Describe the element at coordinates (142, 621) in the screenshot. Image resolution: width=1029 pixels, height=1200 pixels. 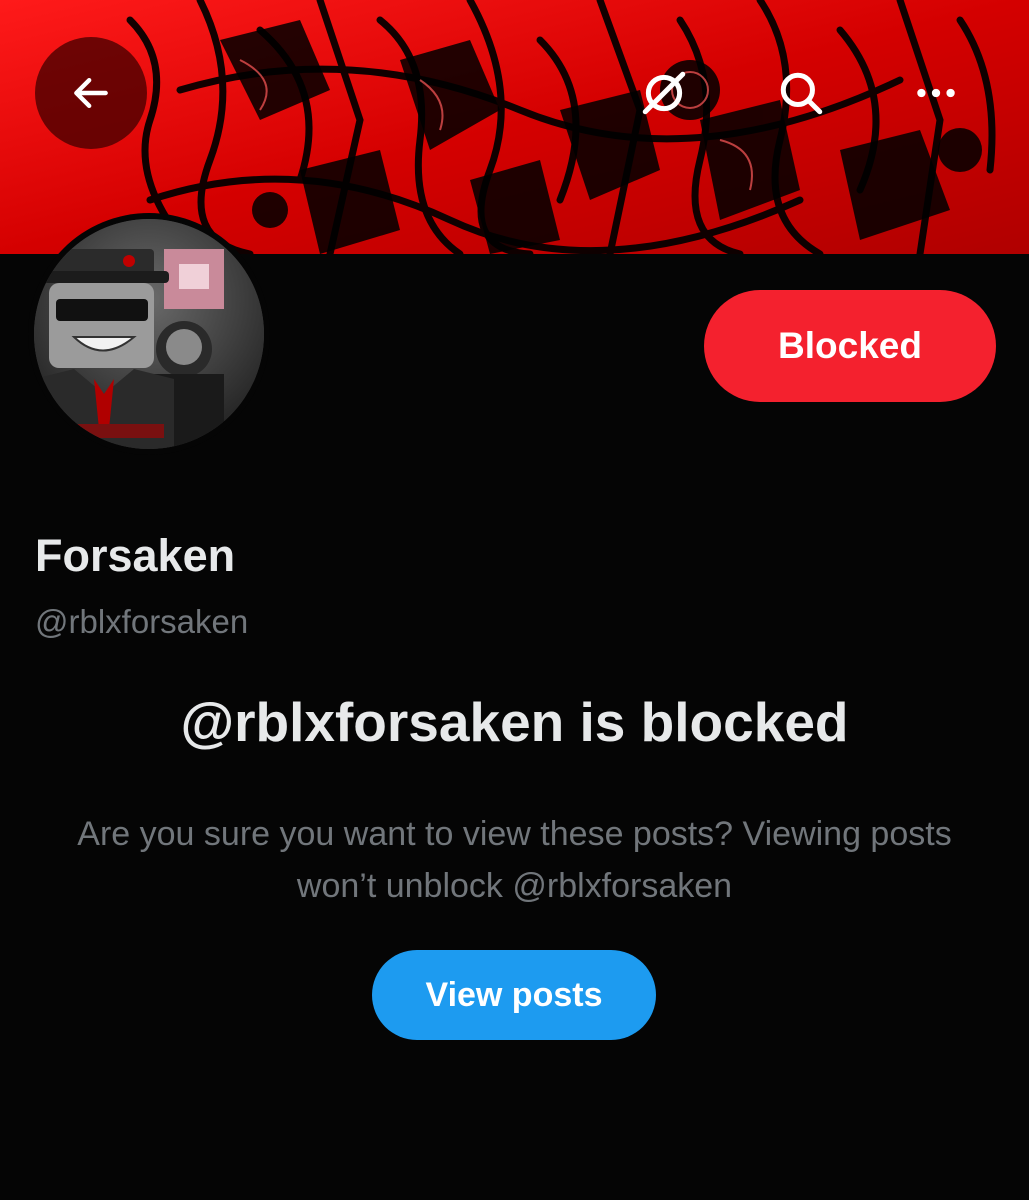
I see `user-handle: @rblxforsaken` at that location.